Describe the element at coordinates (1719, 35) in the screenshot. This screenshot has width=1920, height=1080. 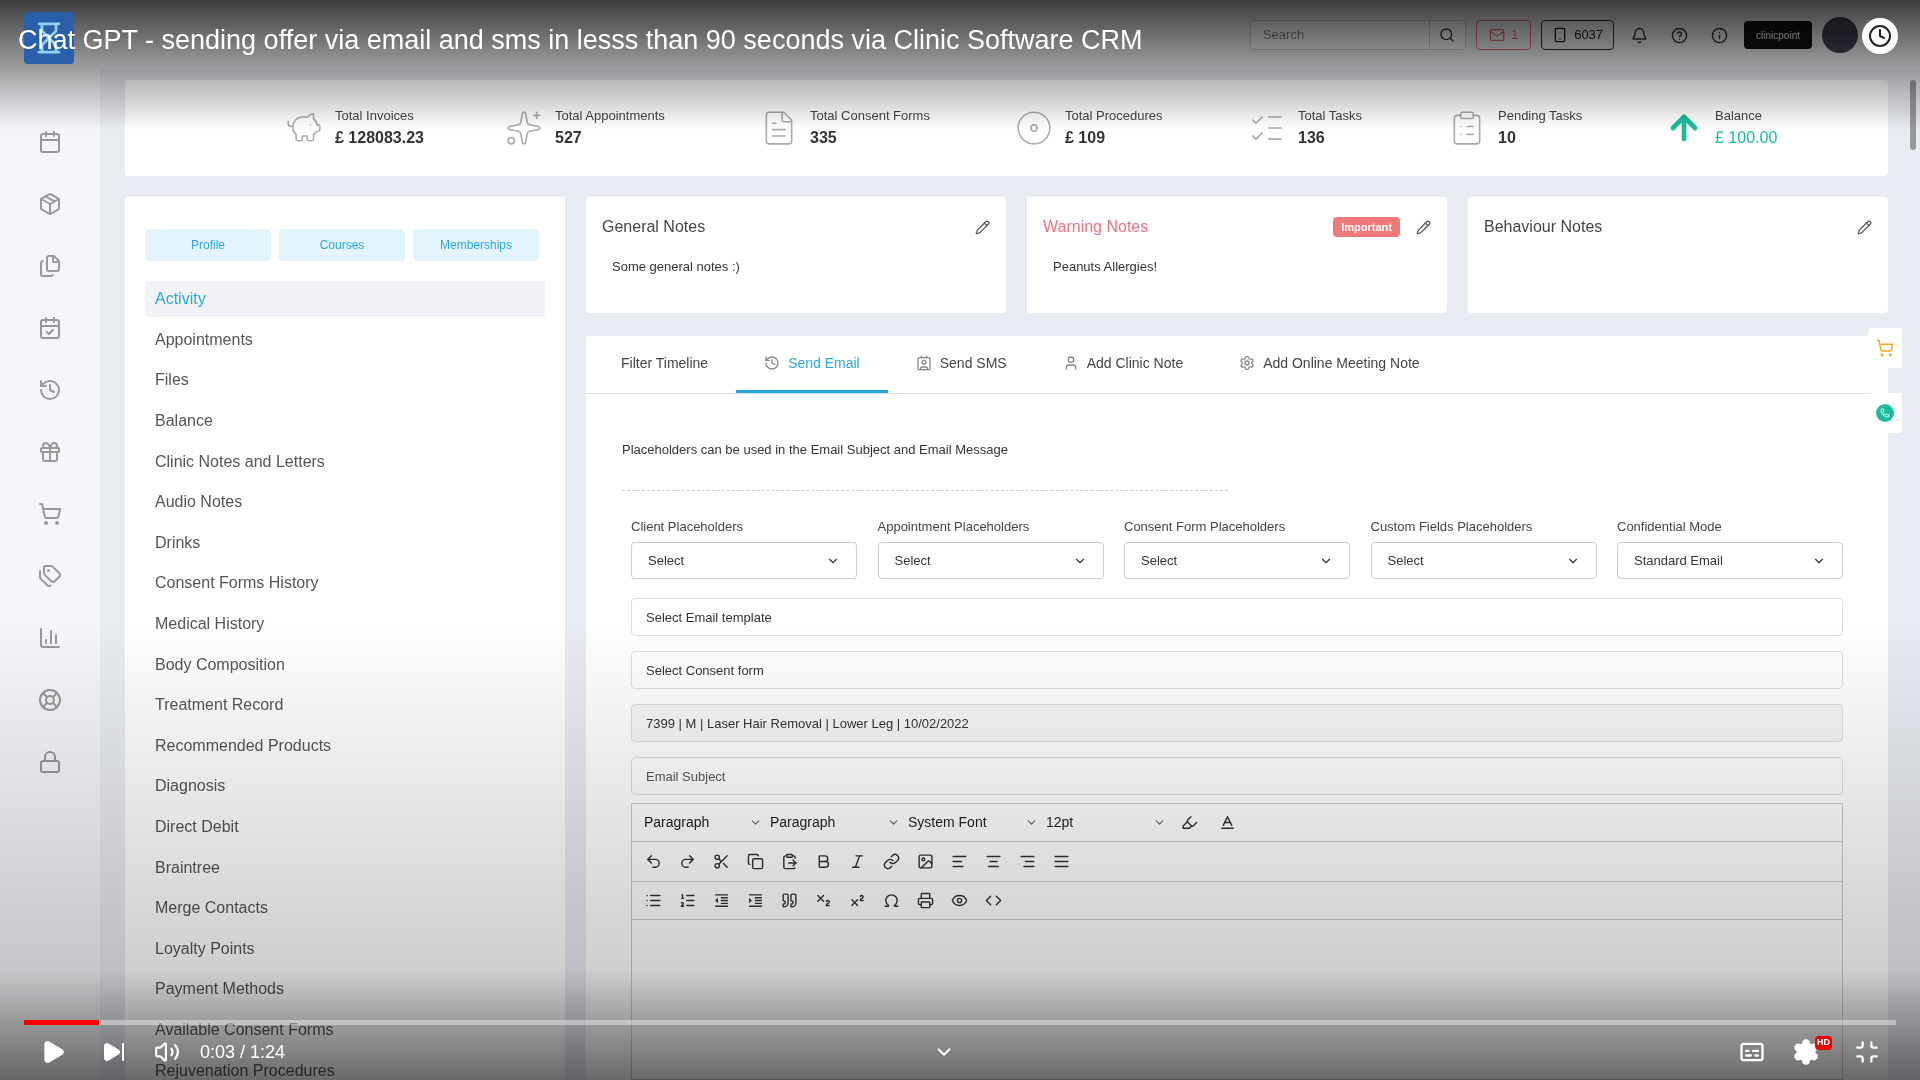
I see `info-icon` at that location.